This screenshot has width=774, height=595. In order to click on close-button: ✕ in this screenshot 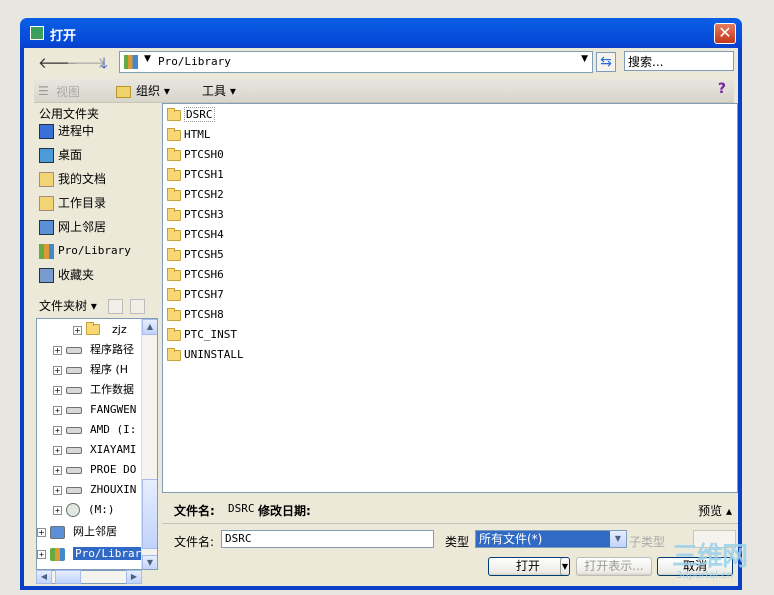, I will do `click(725, 33)`.